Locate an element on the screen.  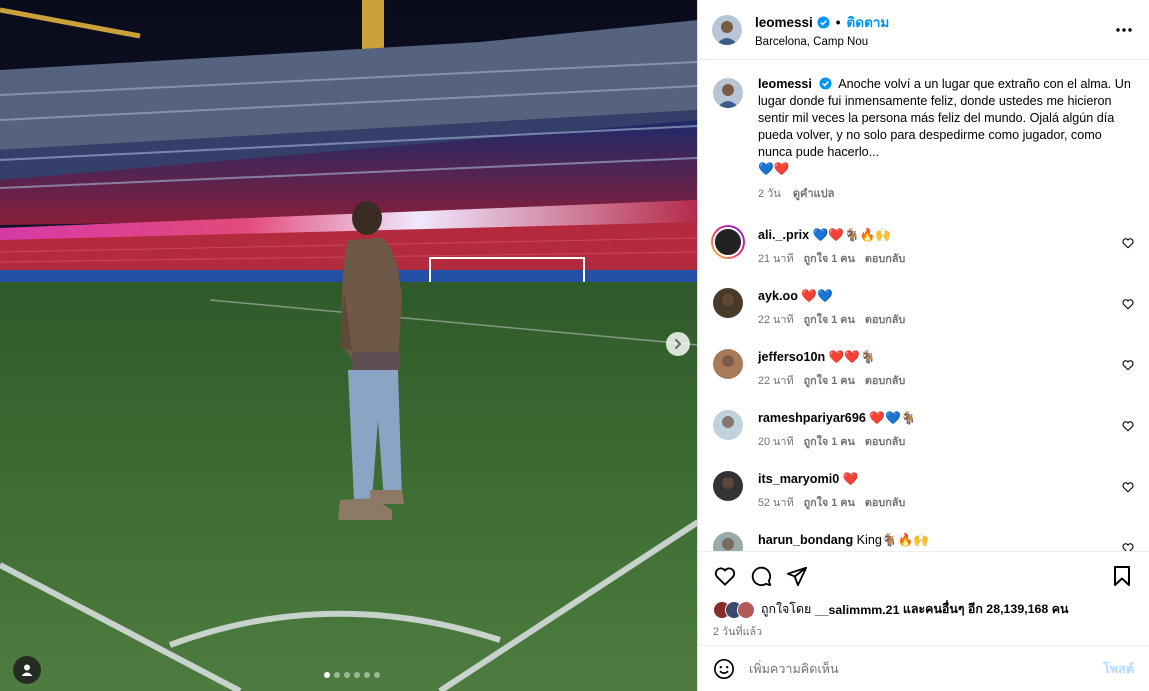
translate-button: ดูคำแปล is located at coordinates (814, 194).